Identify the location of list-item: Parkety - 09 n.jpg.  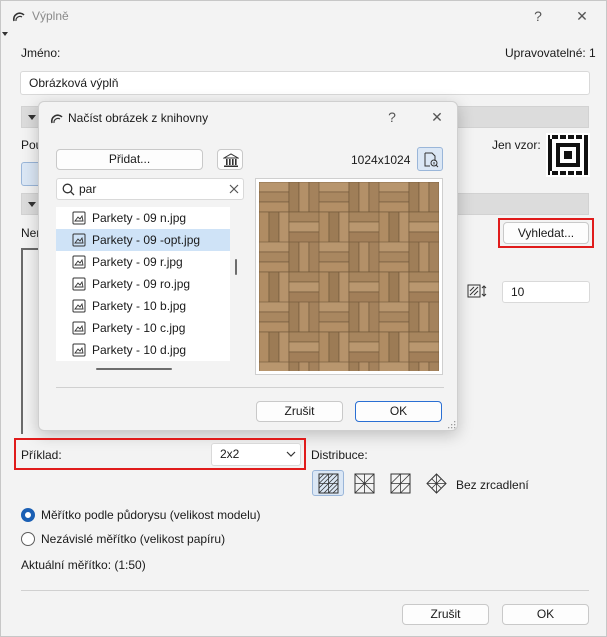
(143, 218).